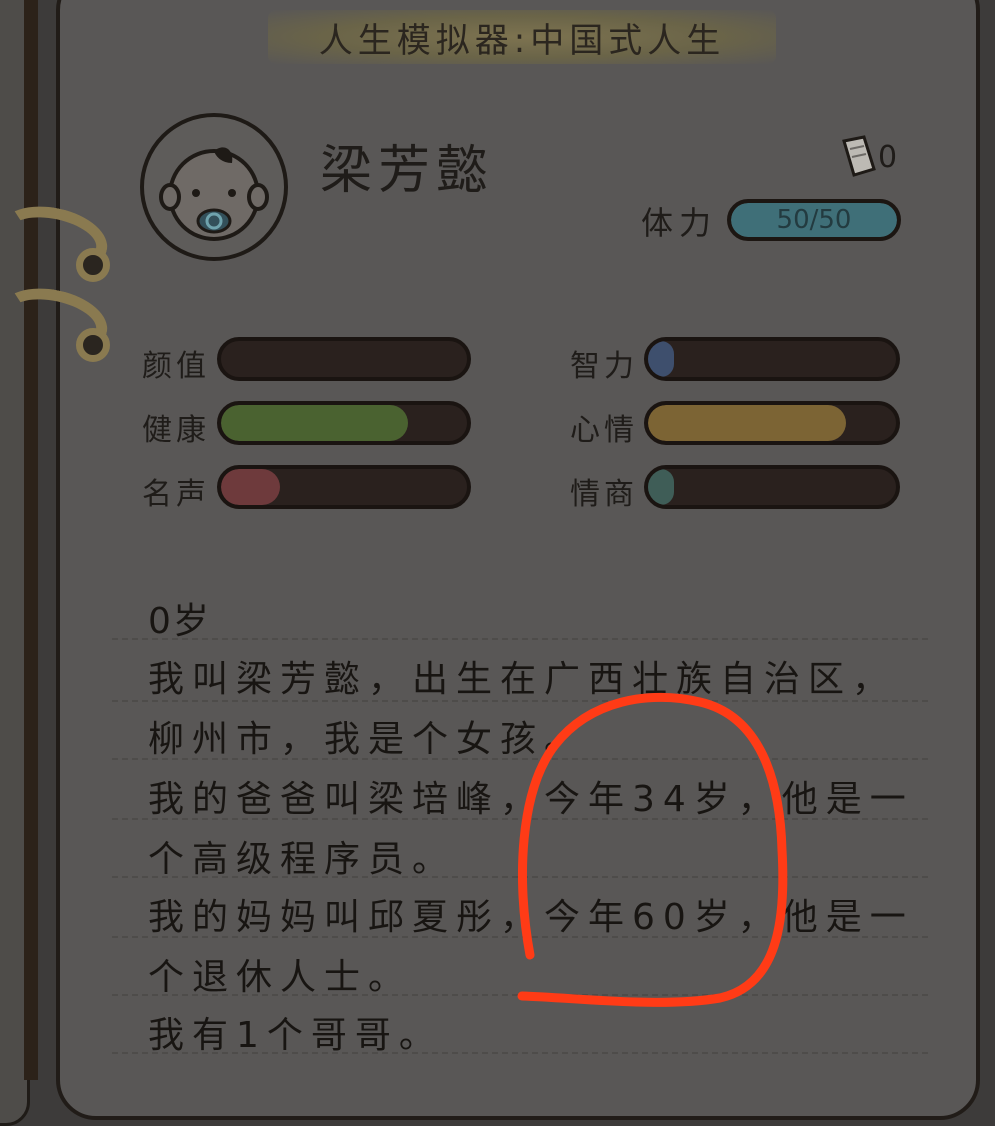 This screenshot has width=995, height=1126. Describe the element at coordinates (652, 849) in the screenshot. I see `red-annotation-circle` at that location.